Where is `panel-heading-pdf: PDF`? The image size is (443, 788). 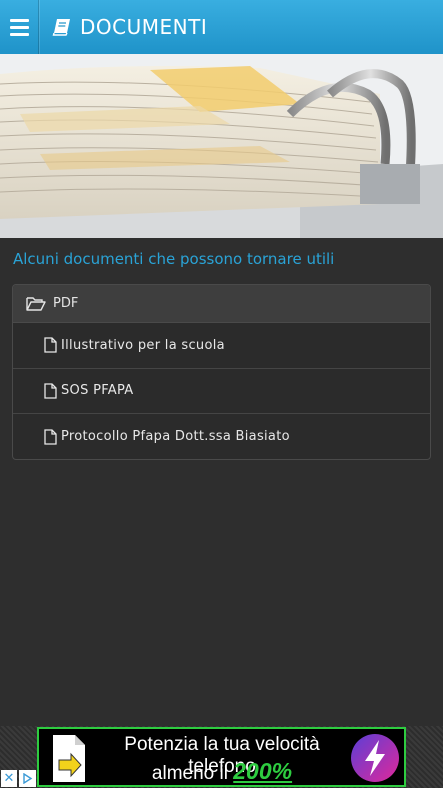 panel-heading-pdf: PDF is located at coordinates (221, 304).